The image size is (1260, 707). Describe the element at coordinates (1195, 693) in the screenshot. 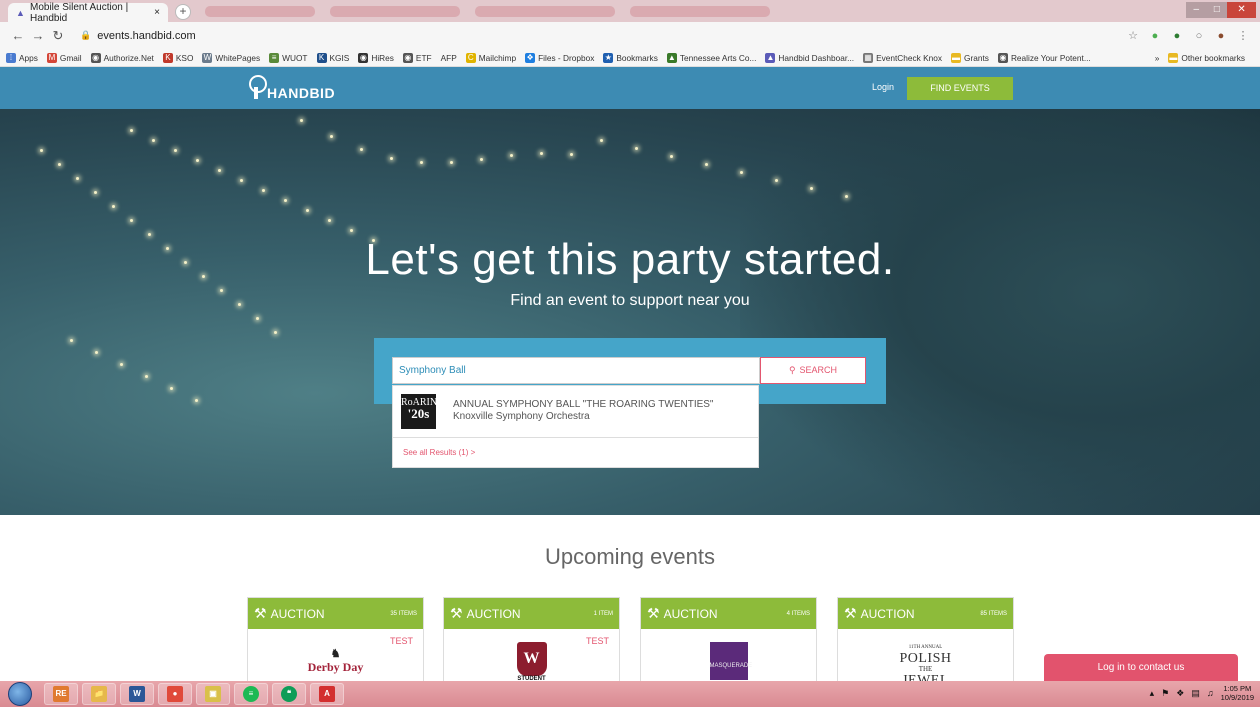

I see `network-icon: ▤` at that location.